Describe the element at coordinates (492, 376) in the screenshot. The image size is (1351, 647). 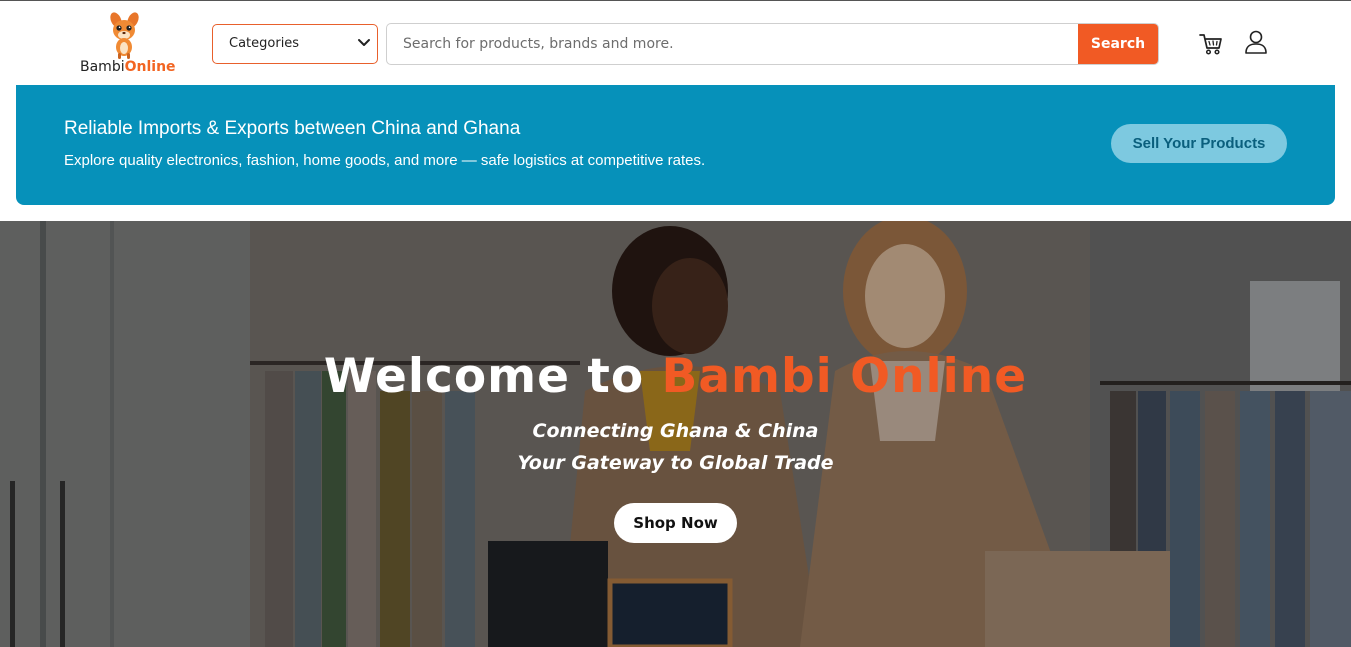
I see `hero-title-prefix: Welcome to` at that location.